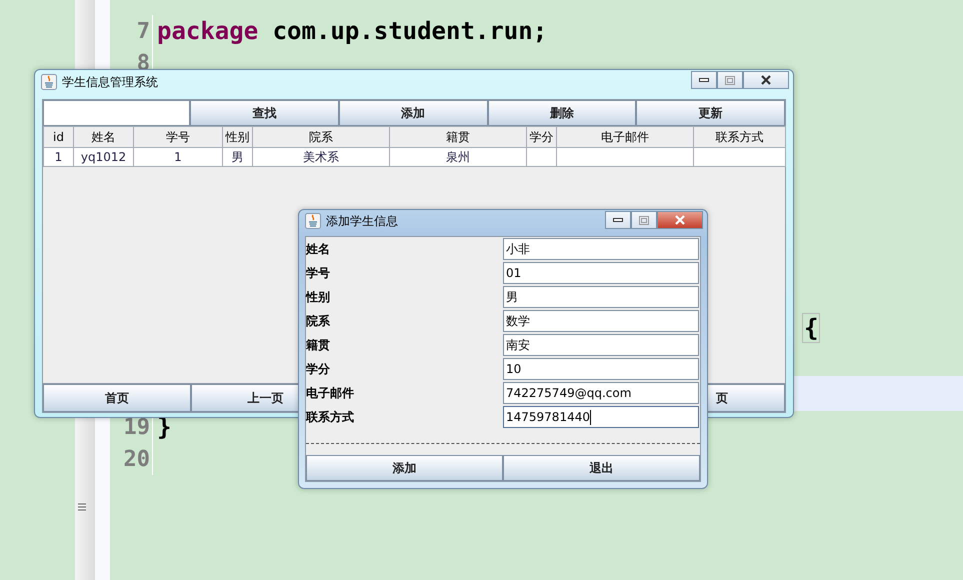 This screenshot has height=580, width=963. Describe the element at coordinates (82, 507) in the screenshot. I see `grip-icon` at that location.